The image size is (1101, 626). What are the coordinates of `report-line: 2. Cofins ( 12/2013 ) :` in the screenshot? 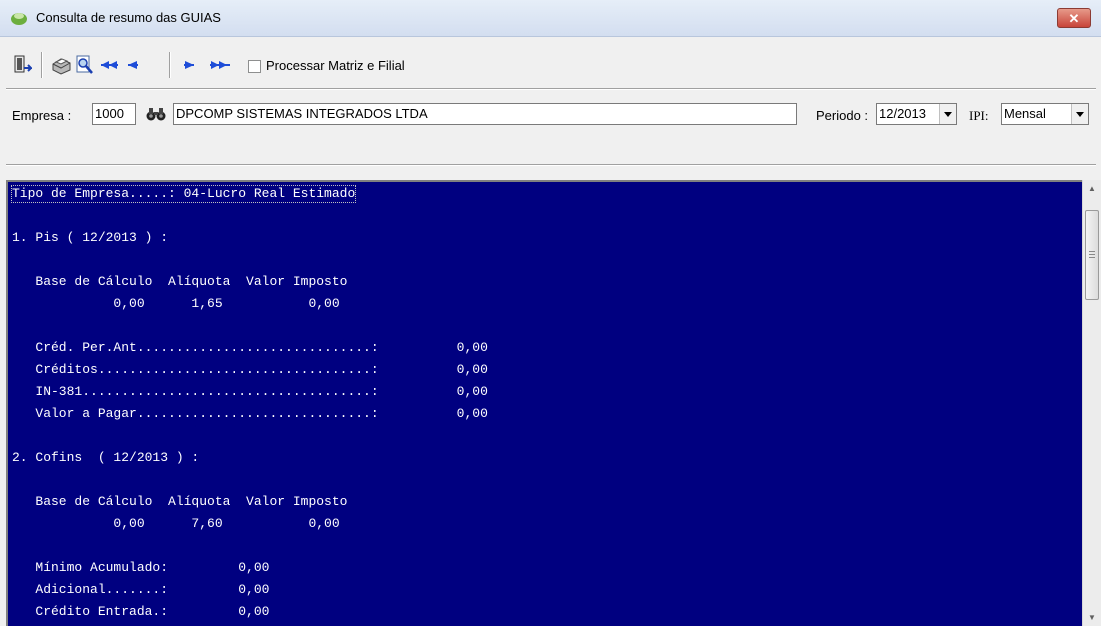 It's located at (106, 457).